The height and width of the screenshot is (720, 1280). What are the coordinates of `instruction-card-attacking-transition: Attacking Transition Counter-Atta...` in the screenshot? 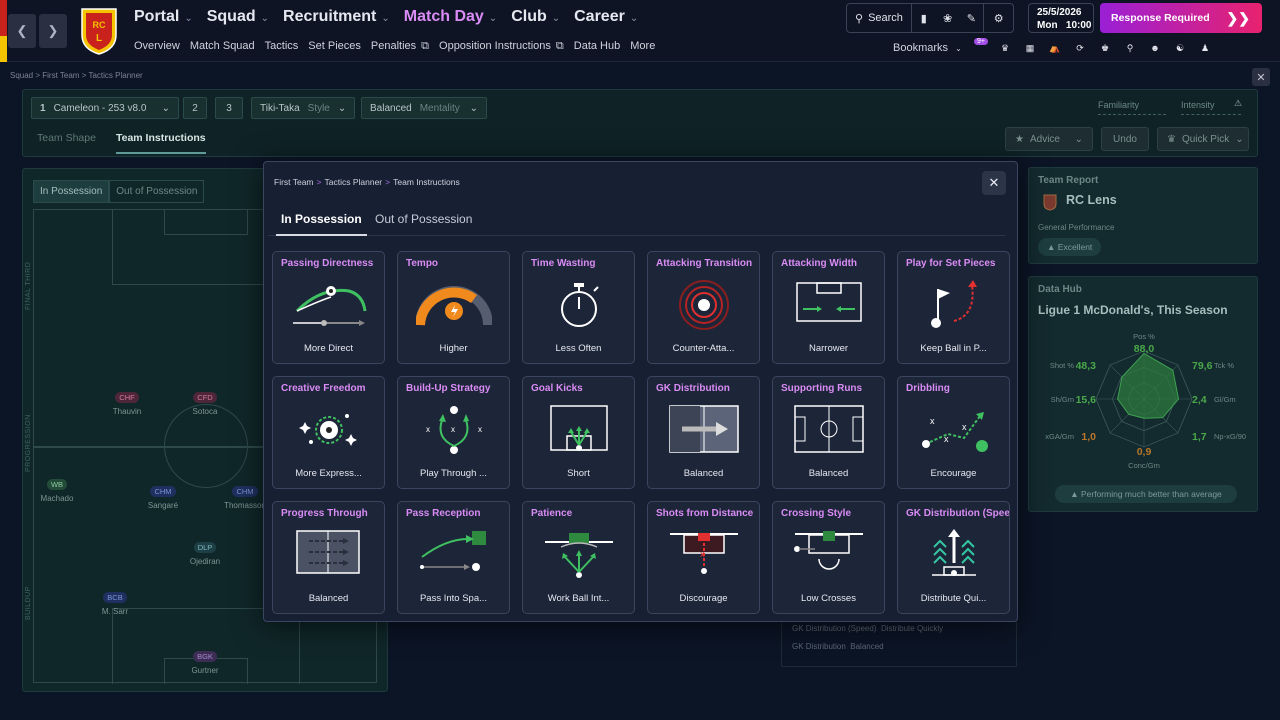 It's located at (703, 307).